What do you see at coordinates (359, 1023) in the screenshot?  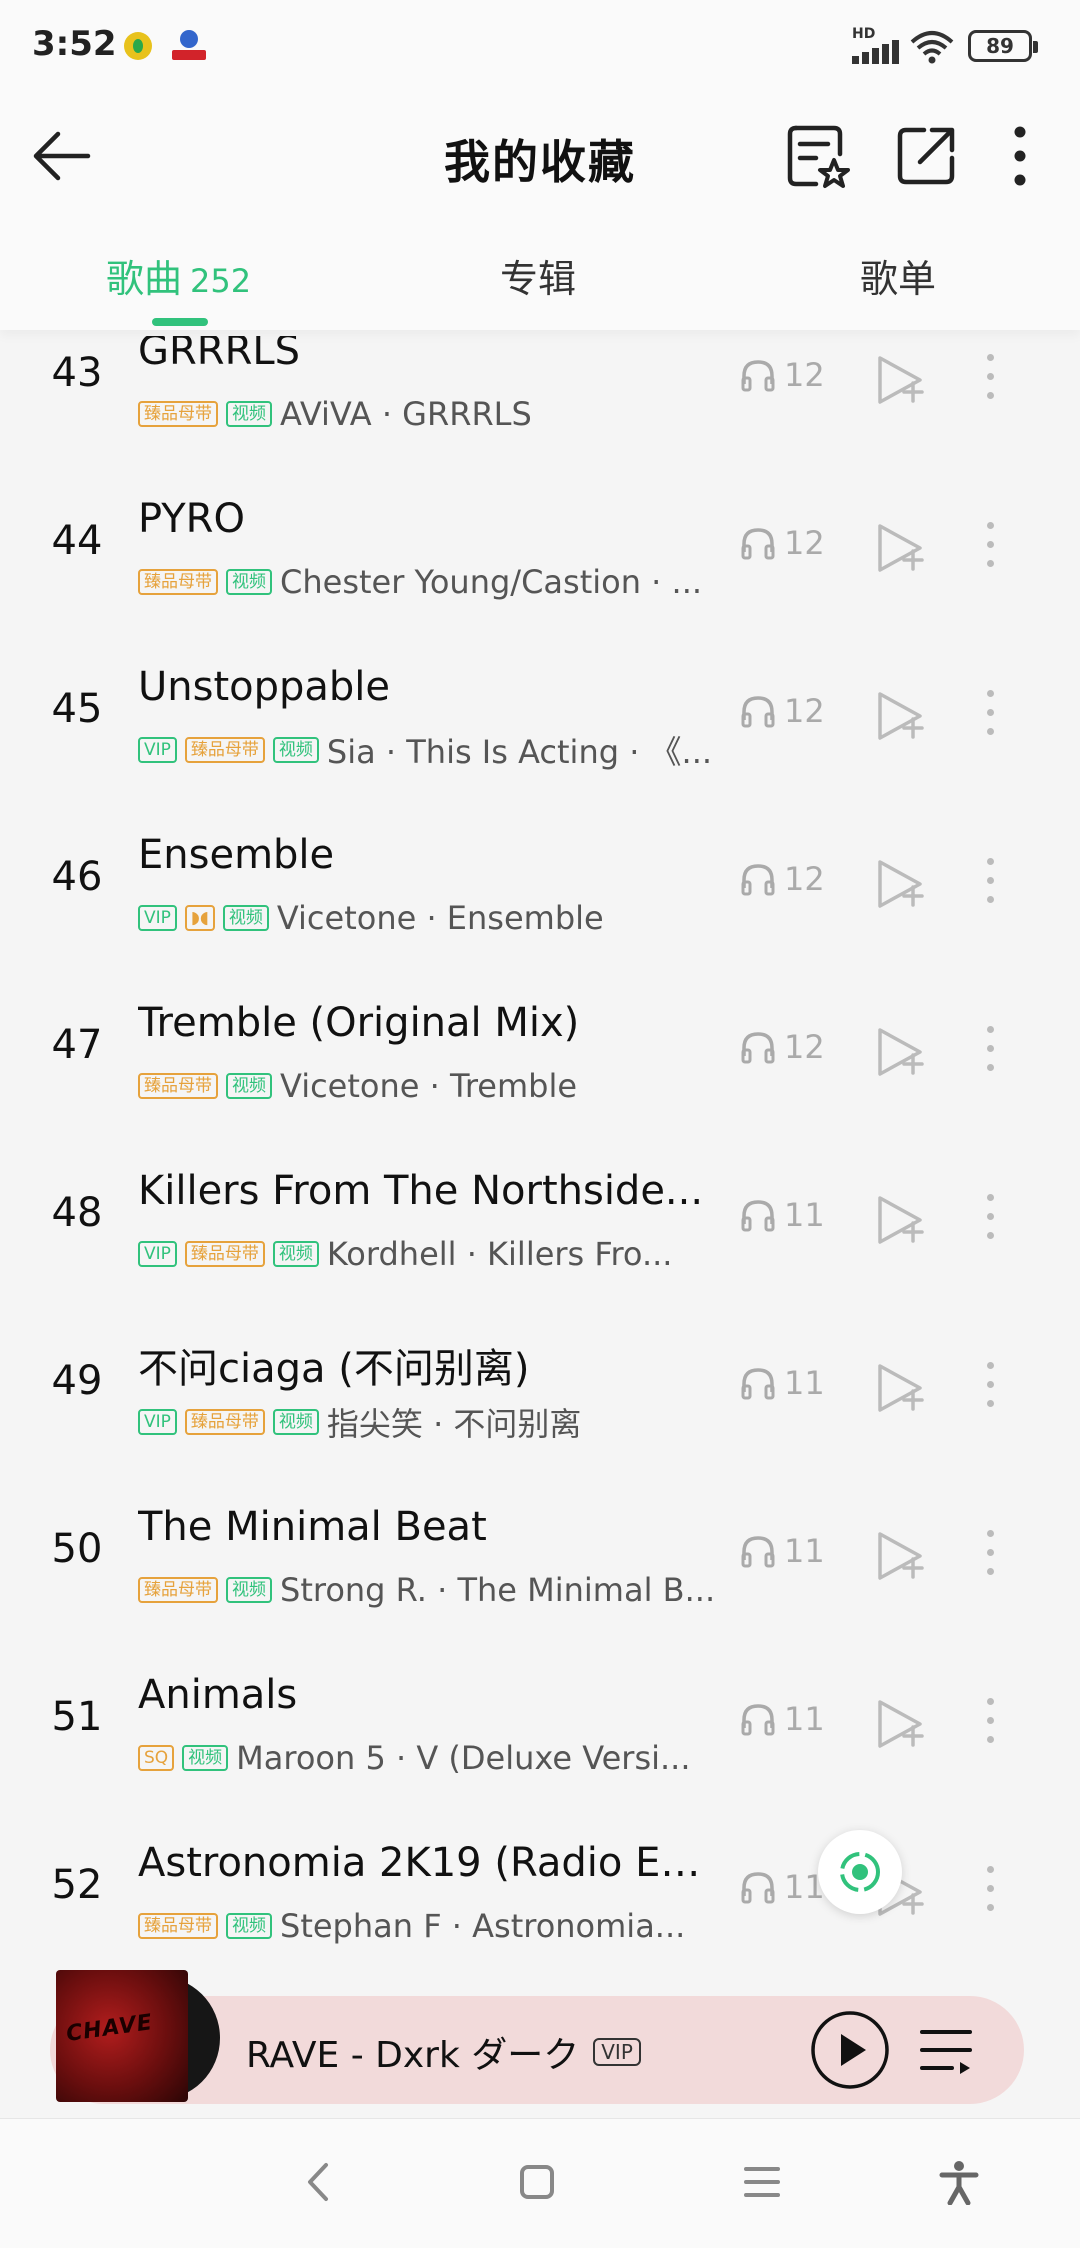 I see `song-title: Tremble (Original Mix)` at bounding box center [359, 1023].